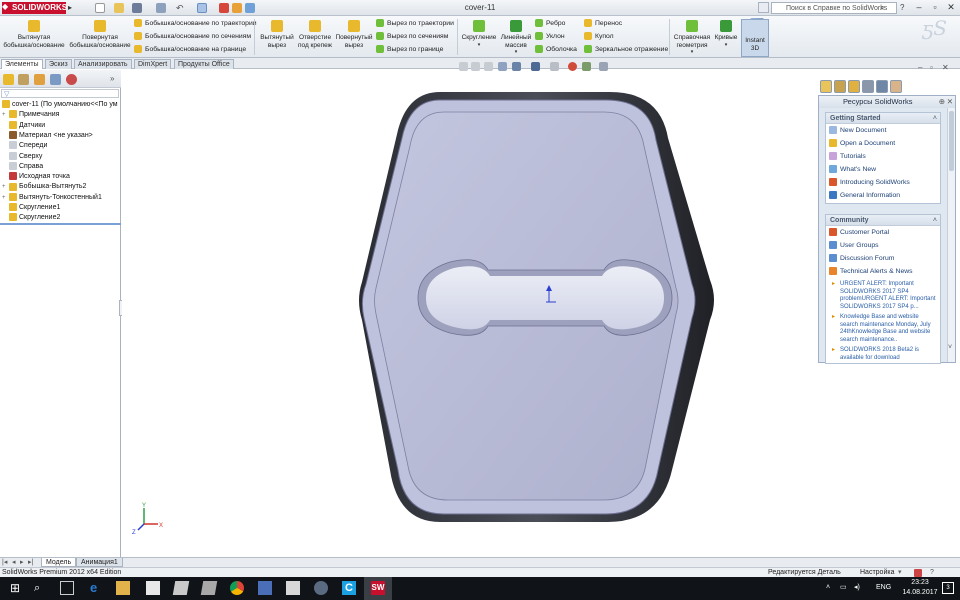  I want to click on options-icon, so click(250, 8).